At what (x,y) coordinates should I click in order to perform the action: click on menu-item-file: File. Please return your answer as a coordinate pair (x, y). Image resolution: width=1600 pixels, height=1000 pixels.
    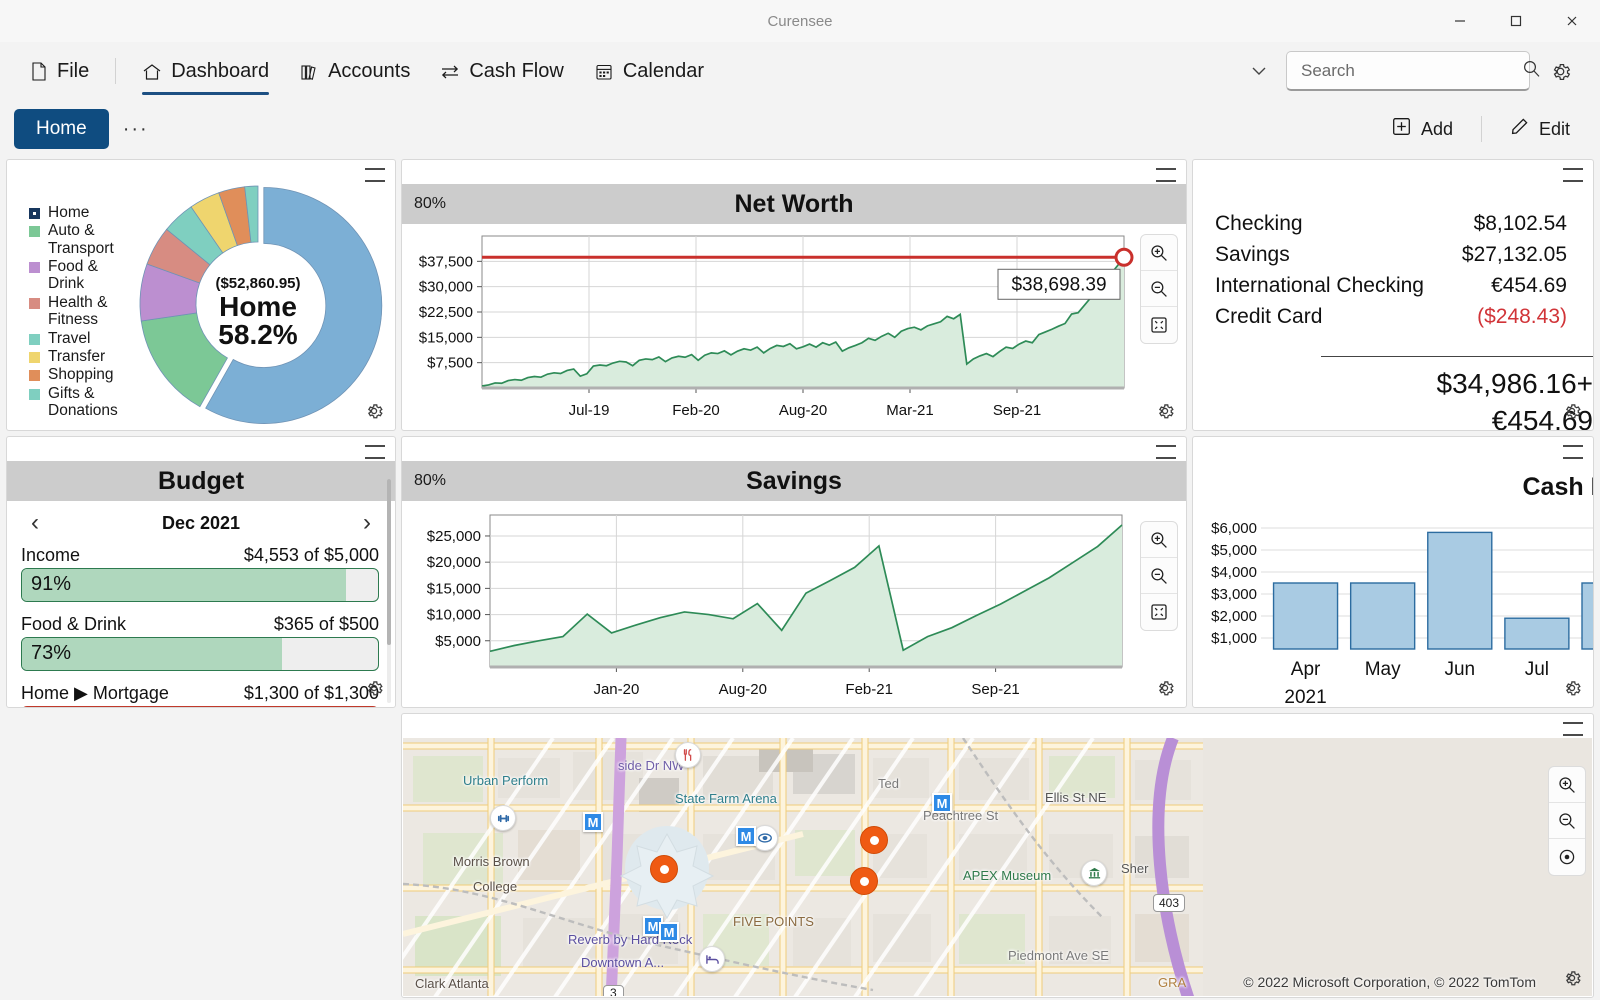
    Looking at the image, I should click on (58, 71).